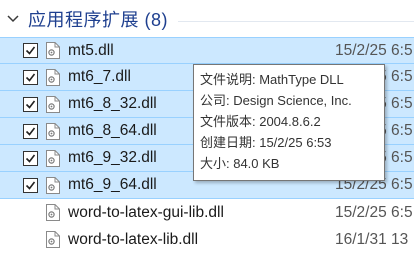 This screenshot has width=414, height=259. I want to click on chevron-down-icon, so click(13, 19).